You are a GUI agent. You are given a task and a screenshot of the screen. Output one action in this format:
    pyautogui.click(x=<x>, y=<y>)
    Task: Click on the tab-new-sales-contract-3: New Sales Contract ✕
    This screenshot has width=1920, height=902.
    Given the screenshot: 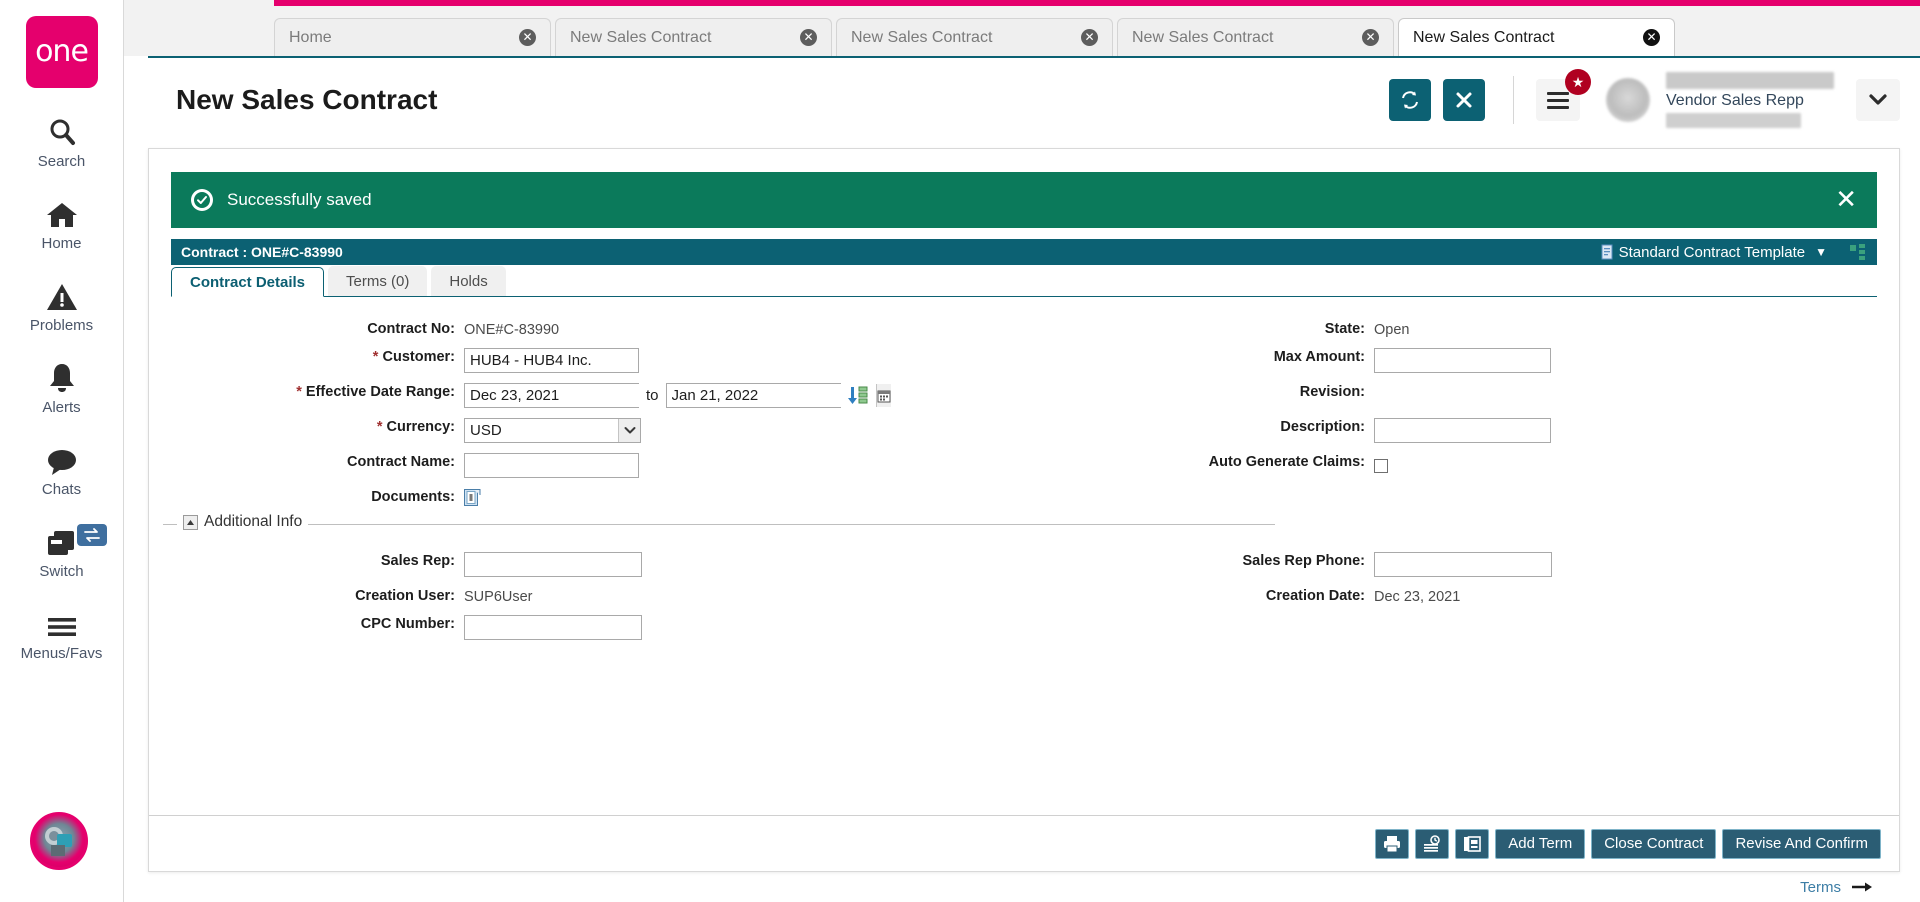 What is the action you would take?
    pyautogui.click(x=1255, y=37)
    